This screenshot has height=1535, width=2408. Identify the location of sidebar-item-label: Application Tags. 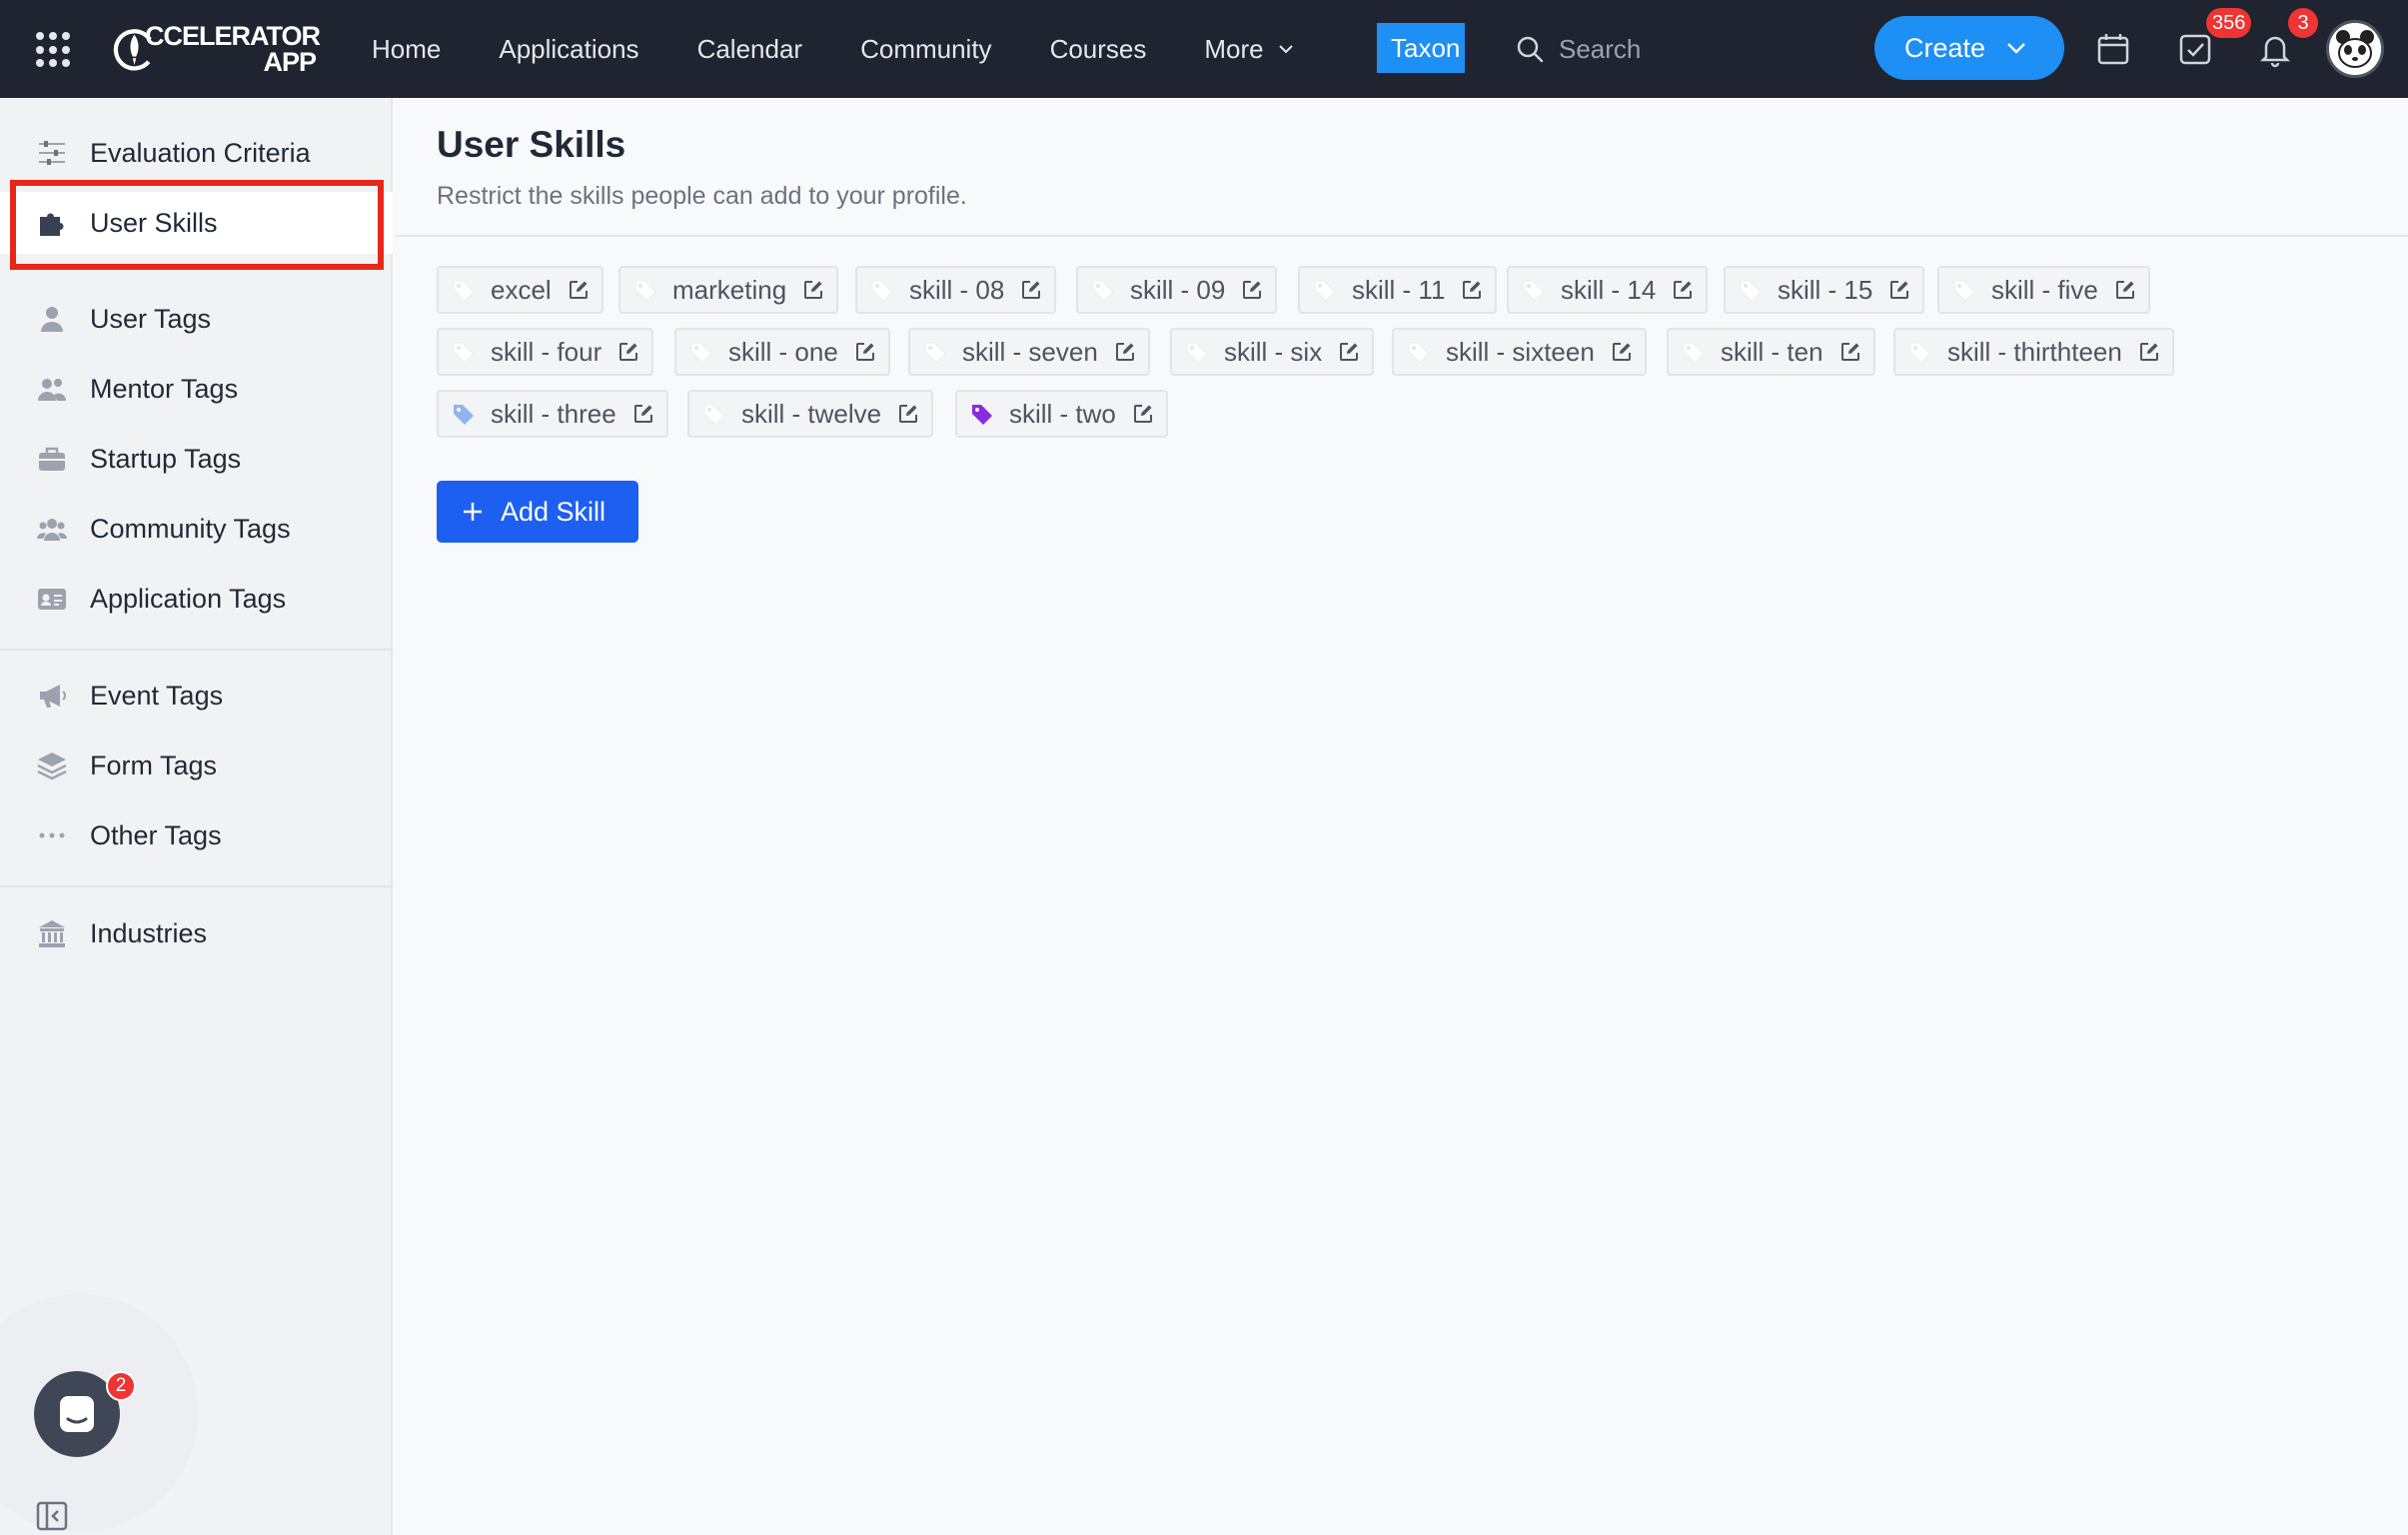
(188, 598).